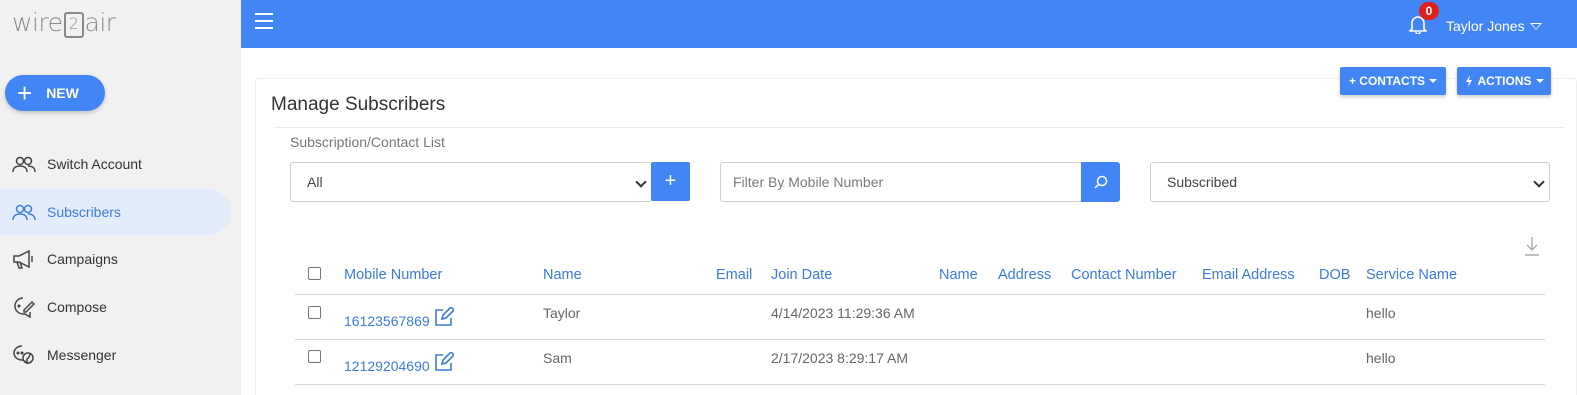 The width and height of the screenshot is (1577, 395). What do you see at coordinates (1387, 81) in the screenshot?
I see `contacts-button-label: + CONTACTS` at bounding box center [1387, 81].